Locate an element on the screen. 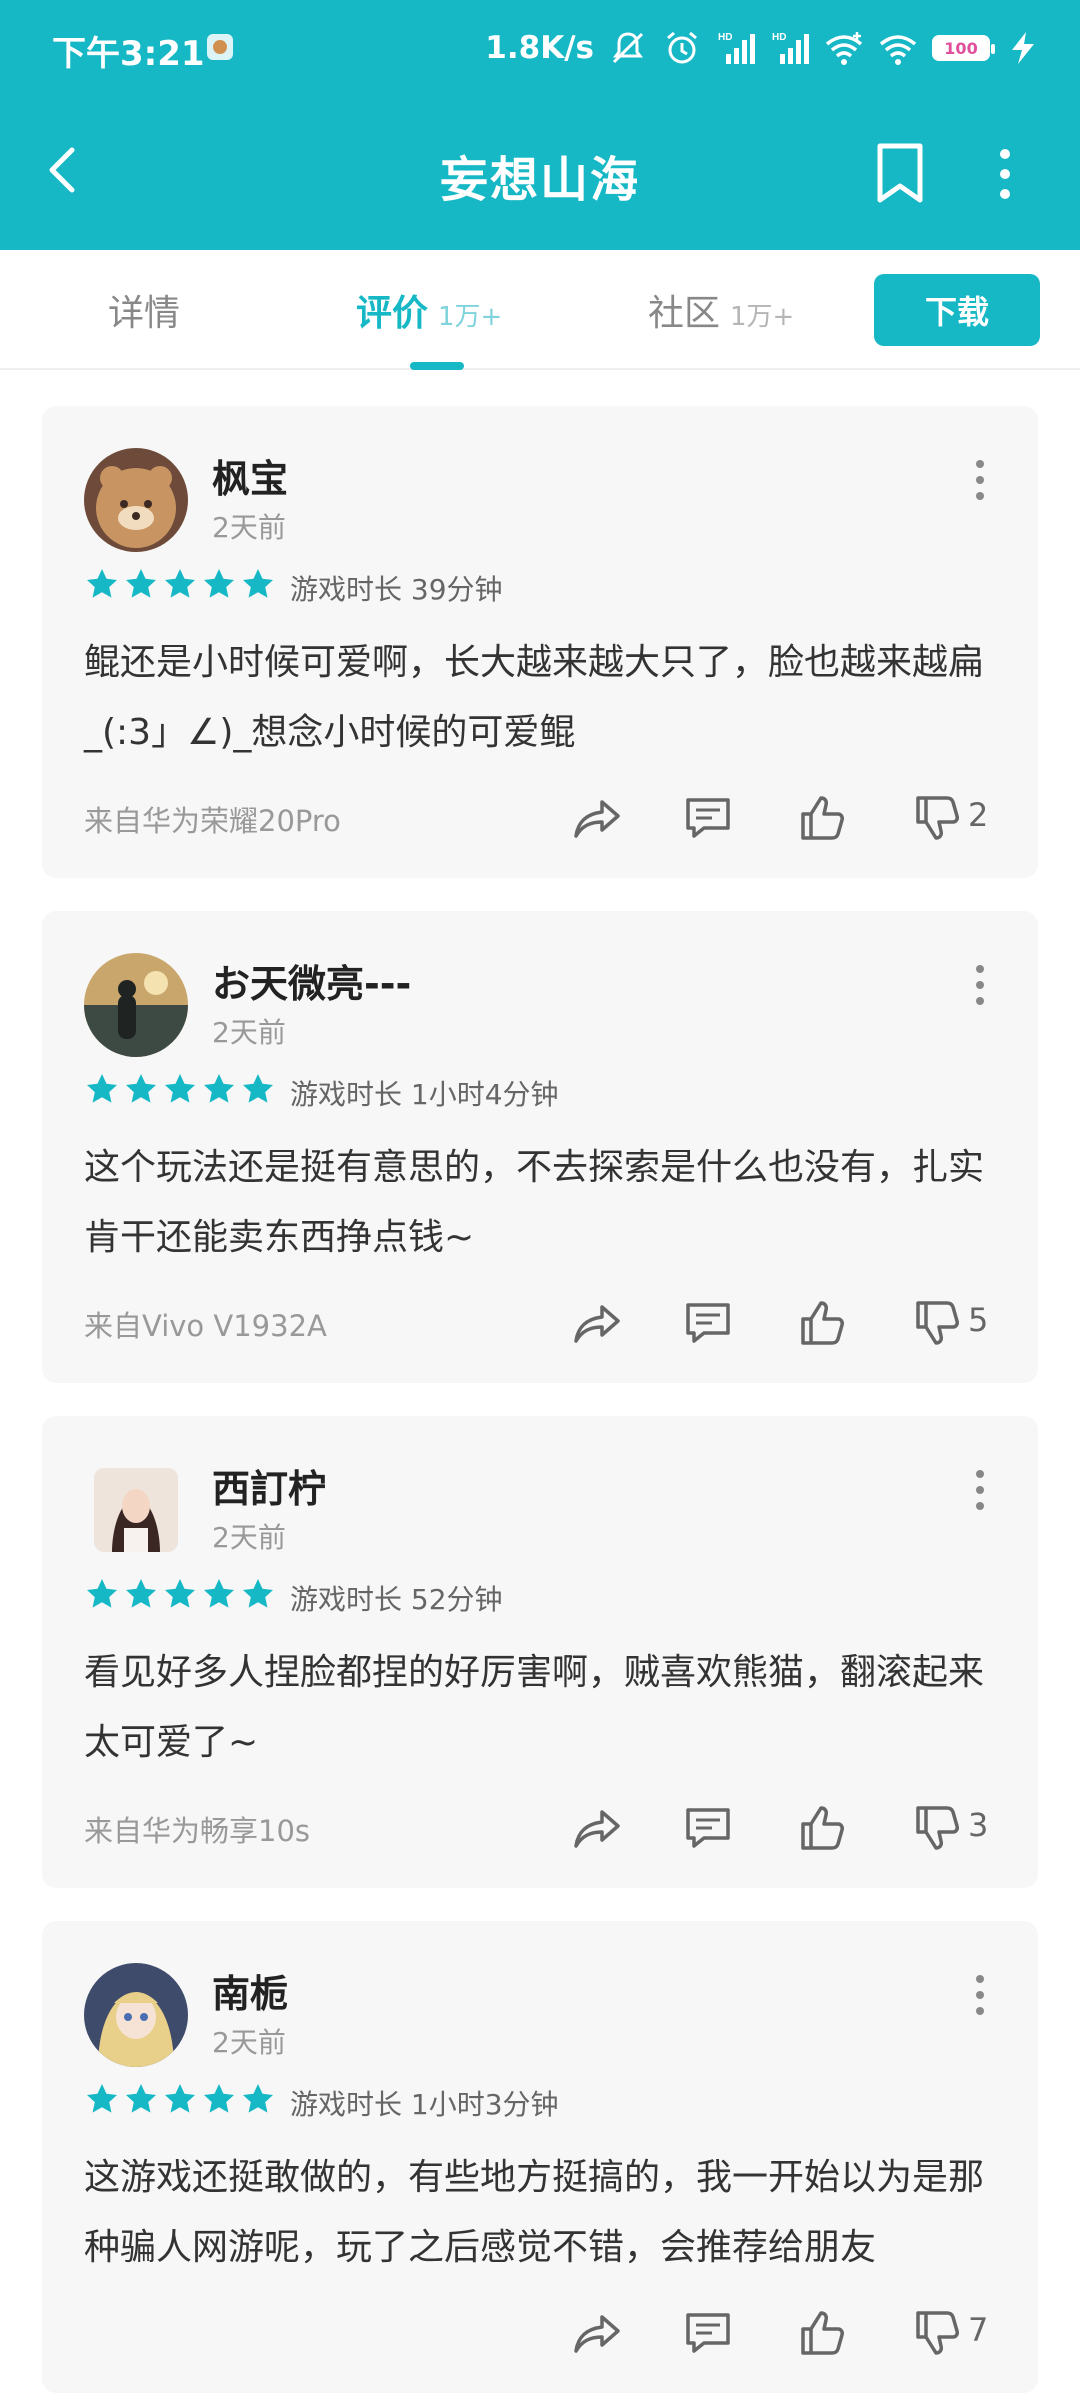  tab-bar: 详情 评价 1万+ 社区 1万+ 下载 is located at coordinates (540, 310).